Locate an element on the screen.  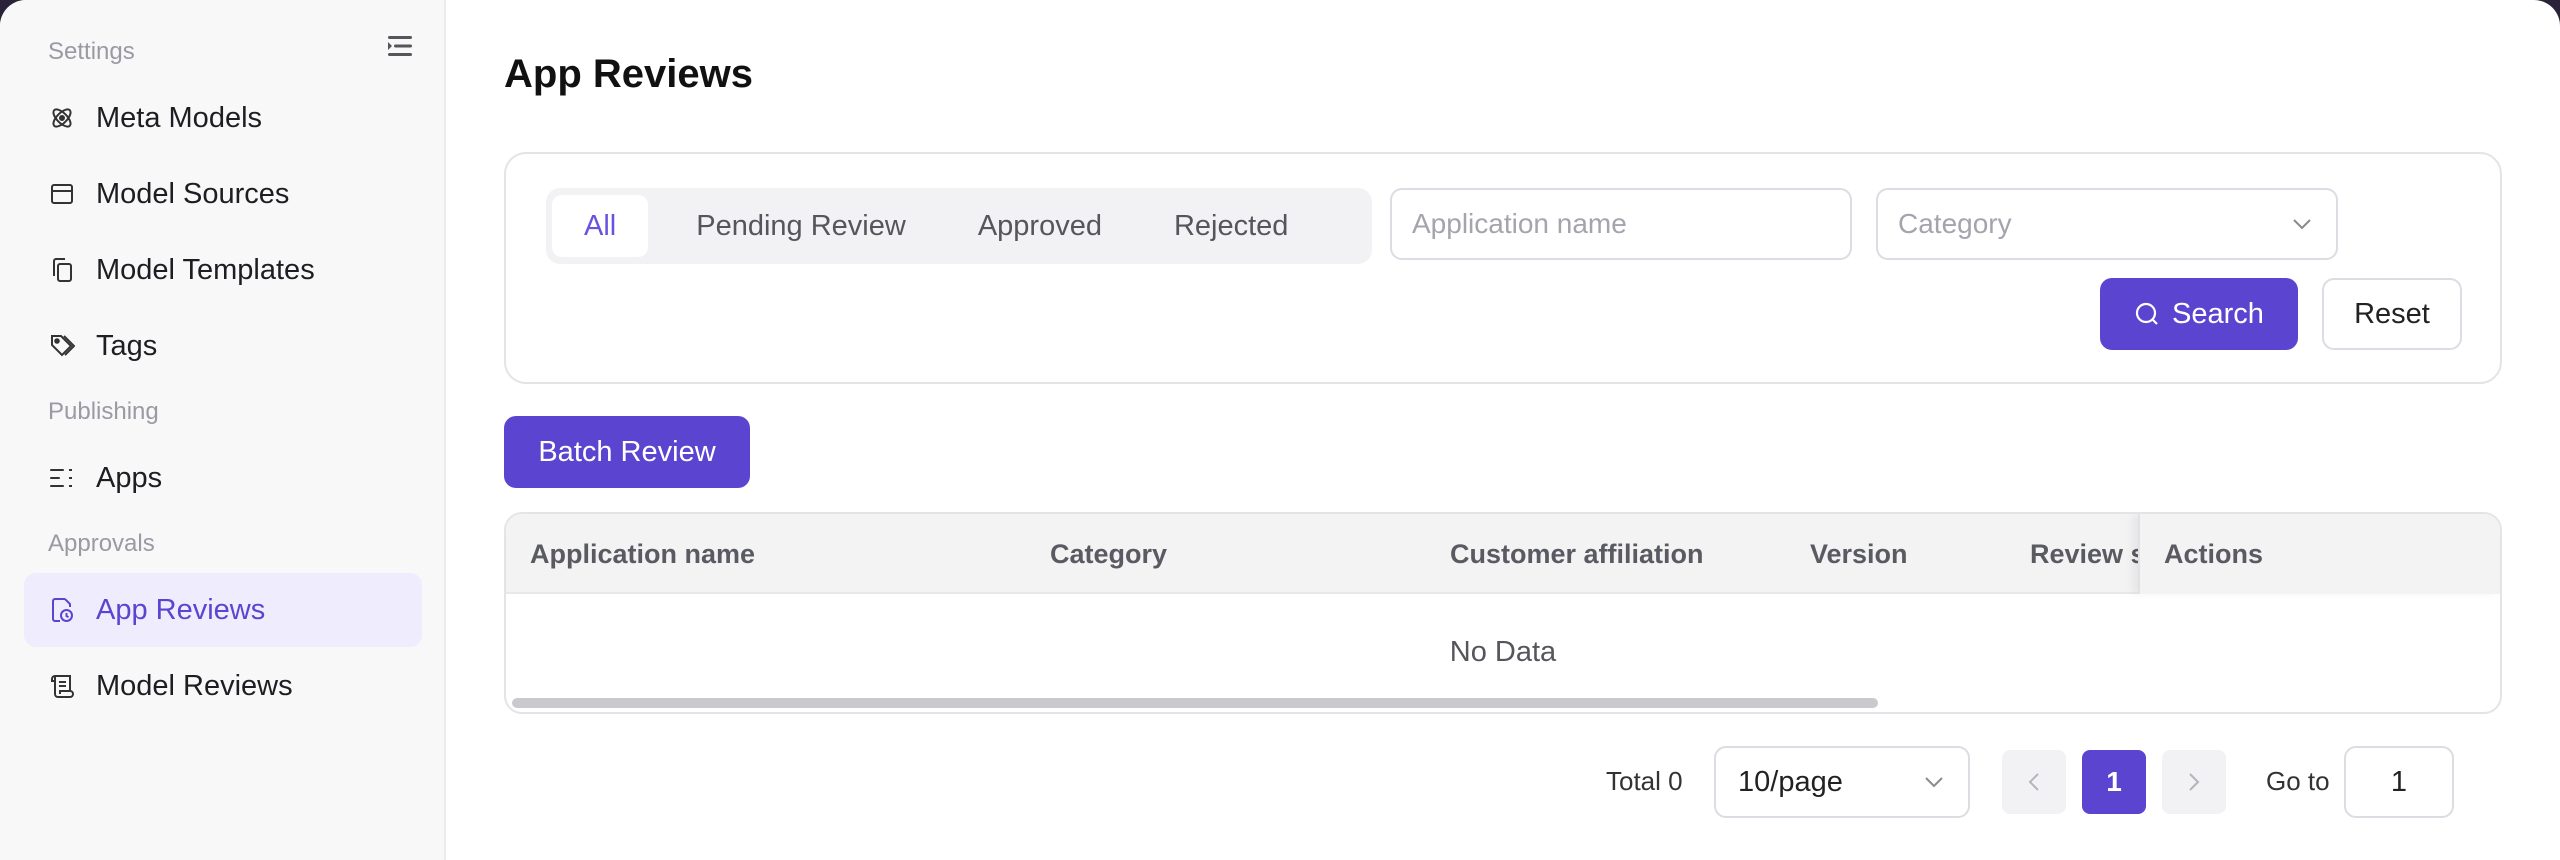
search-icon is located at coordinates (2147, 314).